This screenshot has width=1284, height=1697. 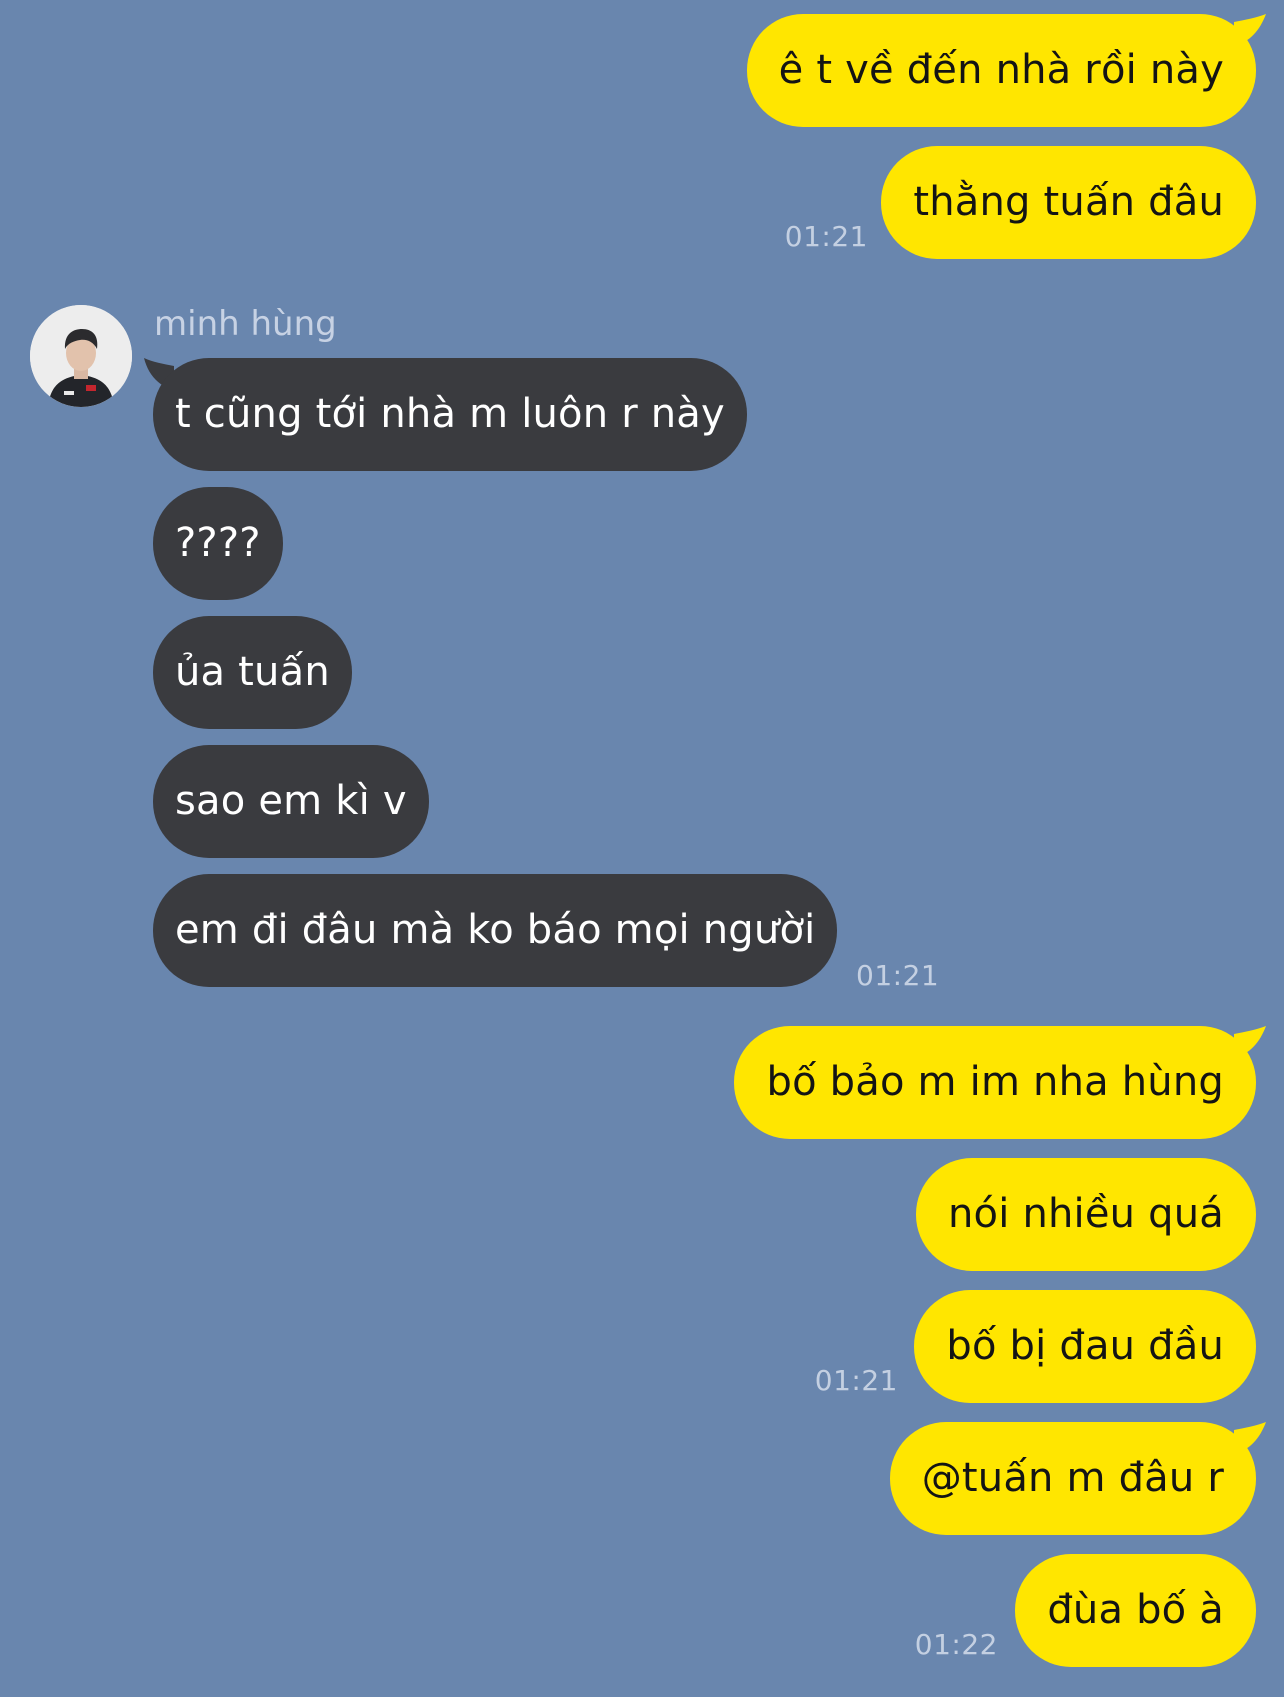 I want to click on message-bubble-incoming: ????, so click(x=218, y=543).